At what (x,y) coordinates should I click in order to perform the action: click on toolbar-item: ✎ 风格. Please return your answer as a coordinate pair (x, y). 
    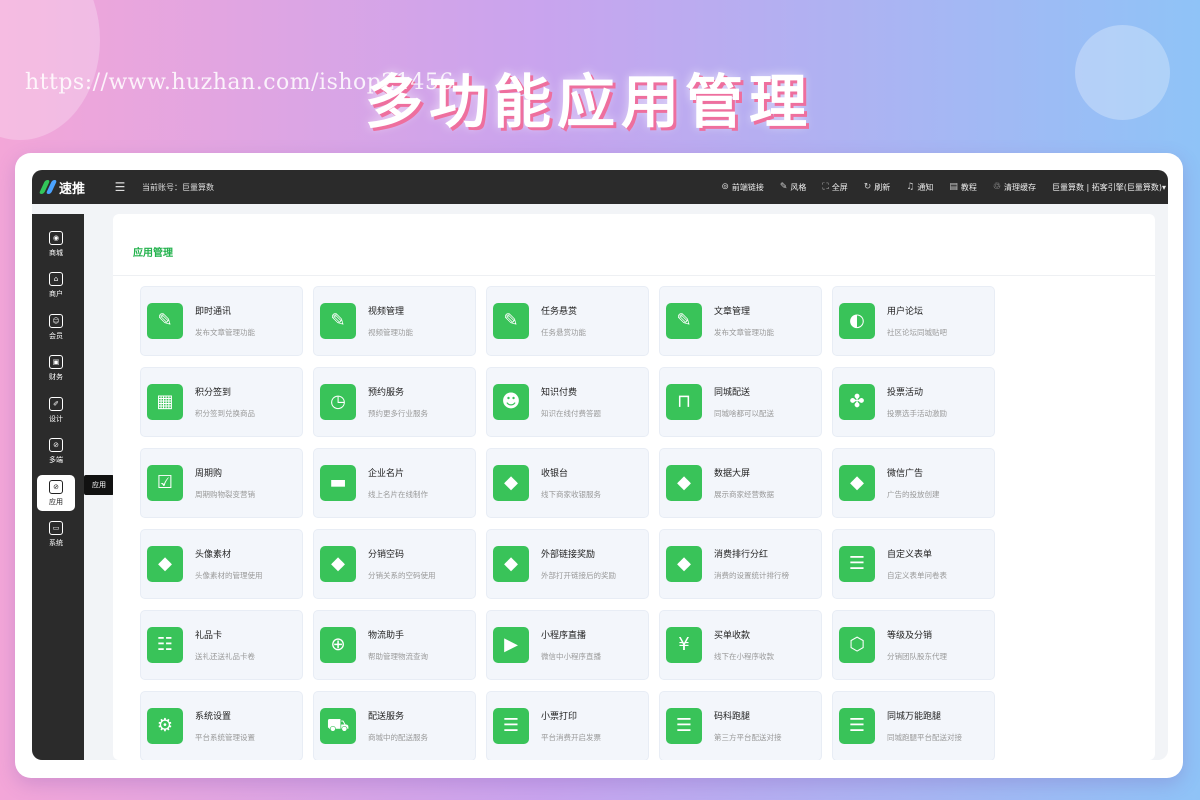
    Looking at the image, I should click on (793, 187).